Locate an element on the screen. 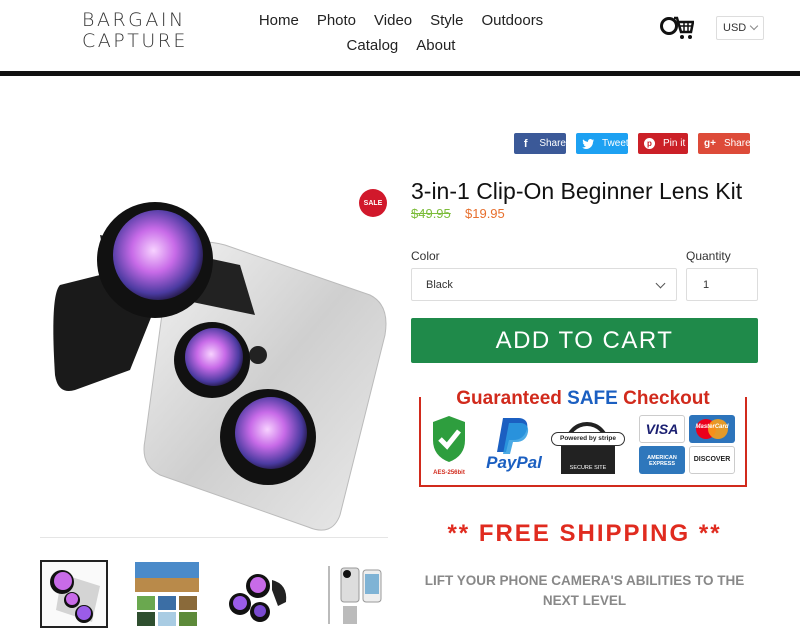 This screenshot has height=632, width=800. sale-badge: SALE is located at coordinates (373, 203).